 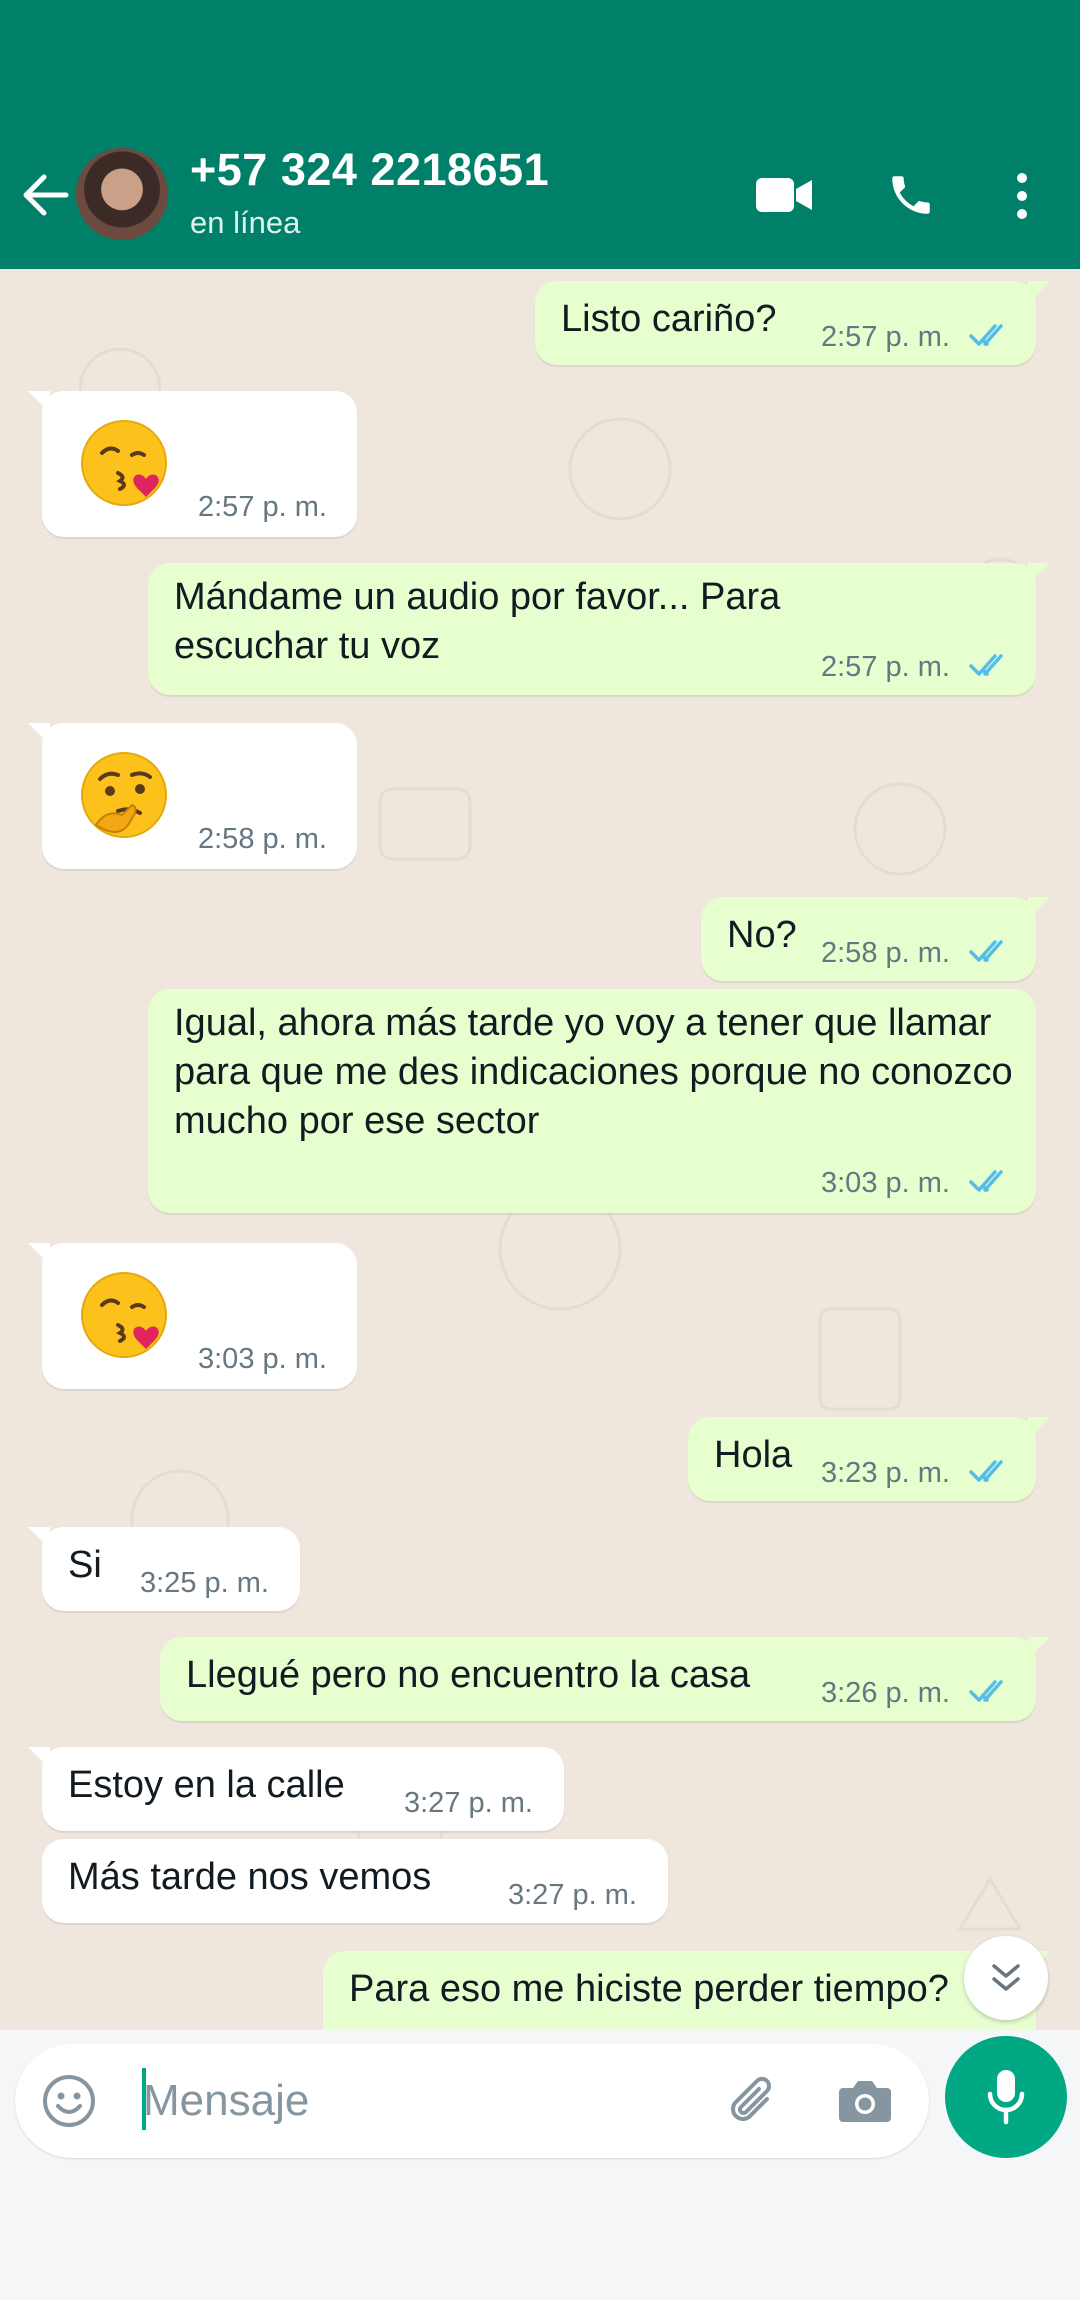 What do you see at coordinates (423, 2101) in the screenshot?
I see `message-input` at bounding box center [423, 2101].